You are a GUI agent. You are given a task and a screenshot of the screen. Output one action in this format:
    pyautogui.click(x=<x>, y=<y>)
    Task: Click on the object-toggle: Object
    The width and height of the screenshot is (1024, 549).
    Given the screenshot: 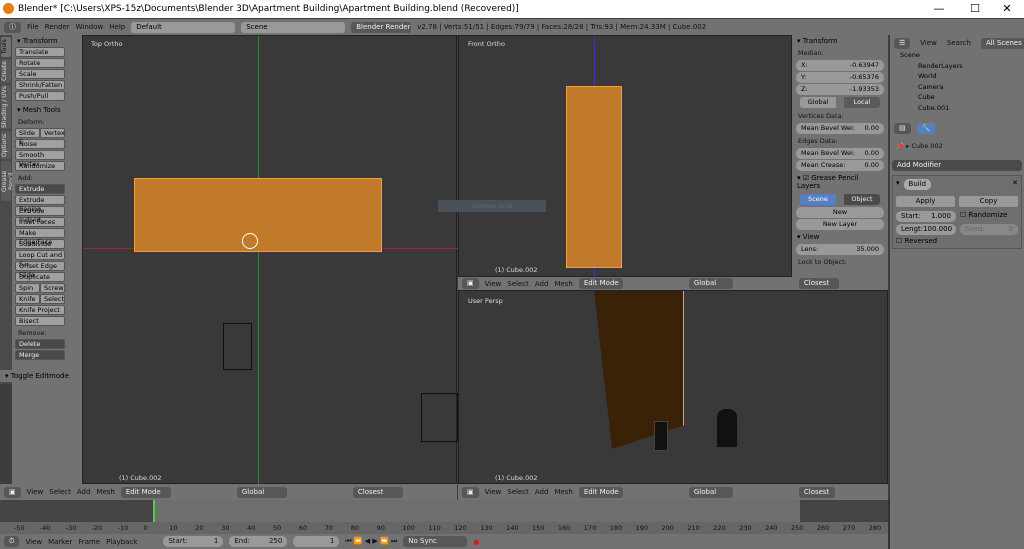 What is the action you would take?
    pyautogui.click(x=862, y=199)
    